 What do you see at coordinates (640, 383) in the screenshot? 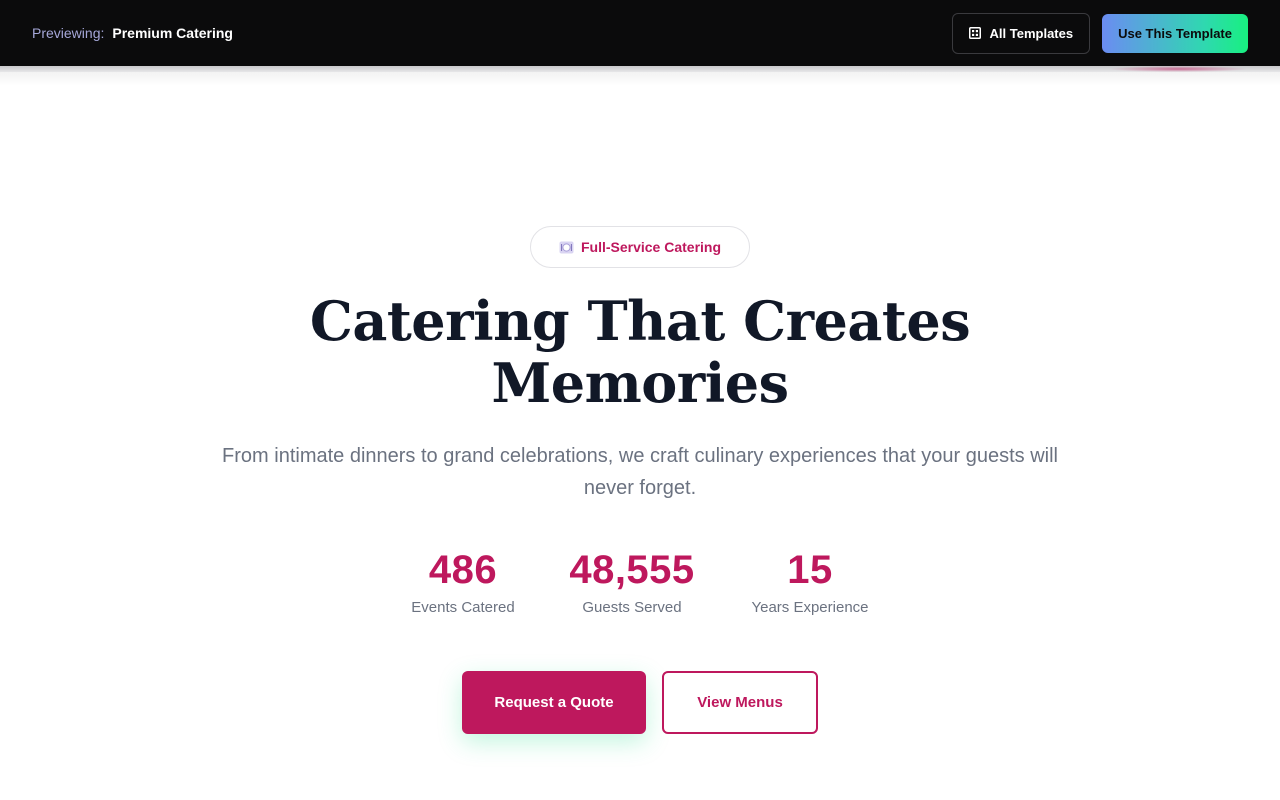
I see `headline-line-2: Memories` at bounding box center [640, 383].